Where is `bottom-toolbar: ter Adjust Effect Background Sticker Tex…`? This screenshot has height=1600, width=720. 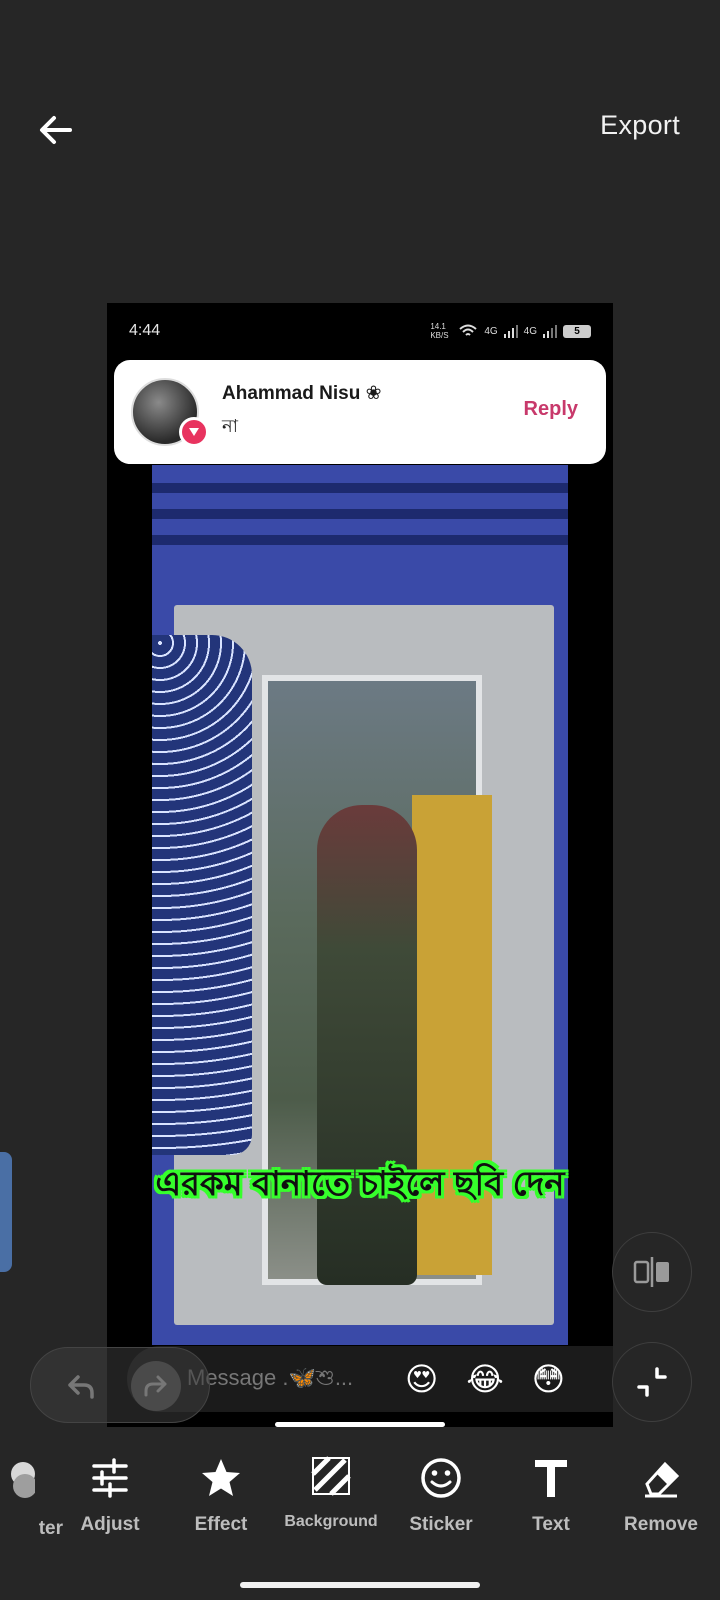 bottom-toolbar: ter Adjust Effect Background Sticker Tex… is located at coordinates (360, 1500).